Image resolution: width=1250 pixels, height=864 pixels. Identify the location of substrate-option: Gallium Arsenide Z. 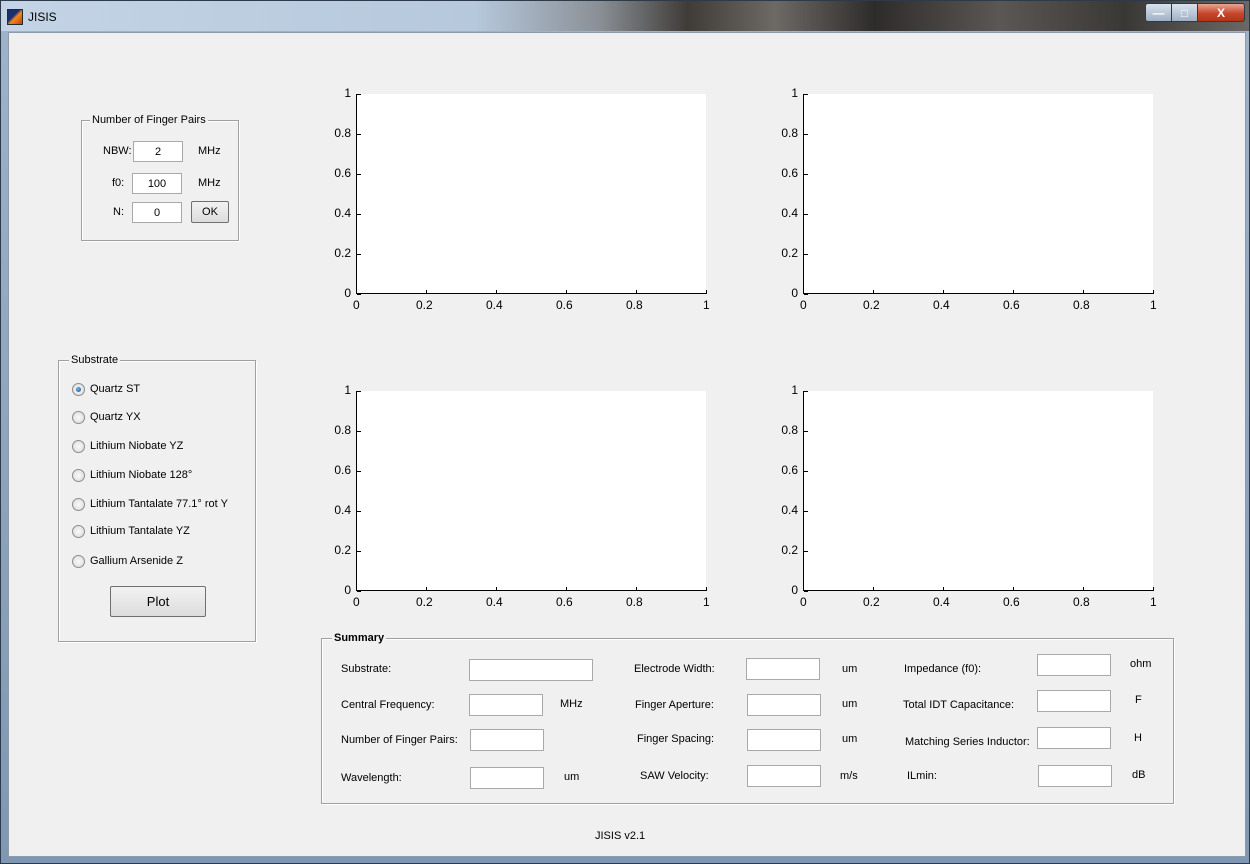
(127, 561).